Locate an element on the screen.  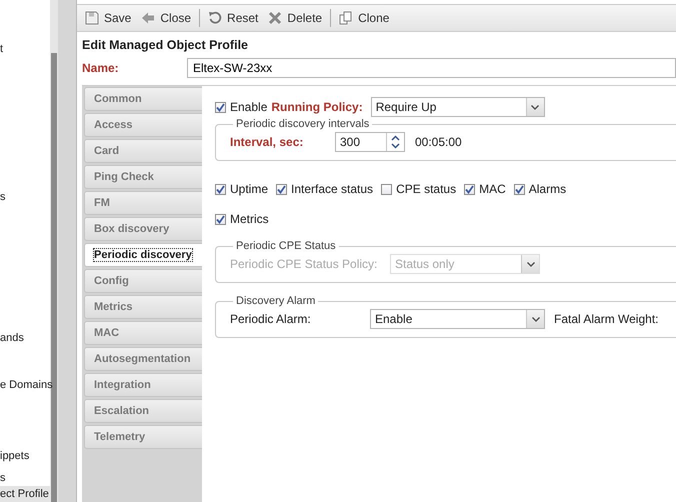
policy-dropdown: Require Up is located at coordinates (457, 107).